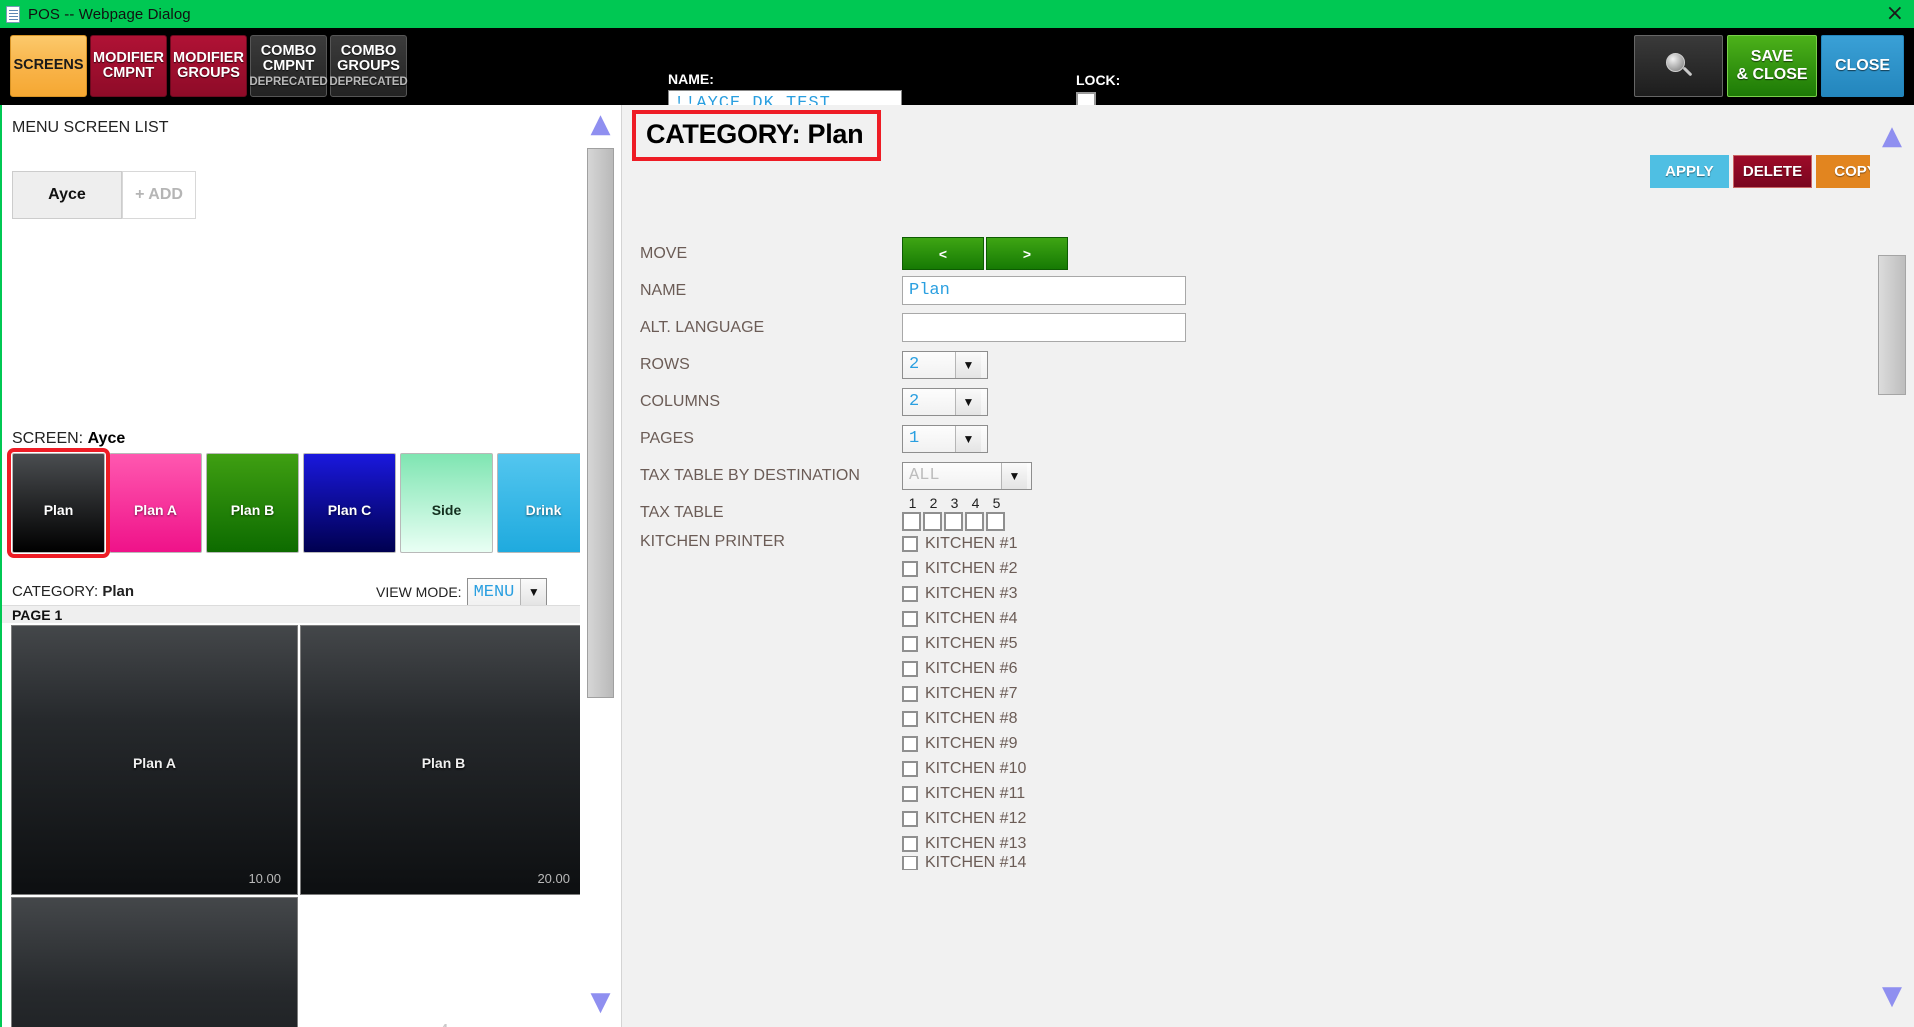  Describe the element at coordinates (964, 568) in the screenshot. I see `kitchen-printer-option: KITCHEN #2` at that location.